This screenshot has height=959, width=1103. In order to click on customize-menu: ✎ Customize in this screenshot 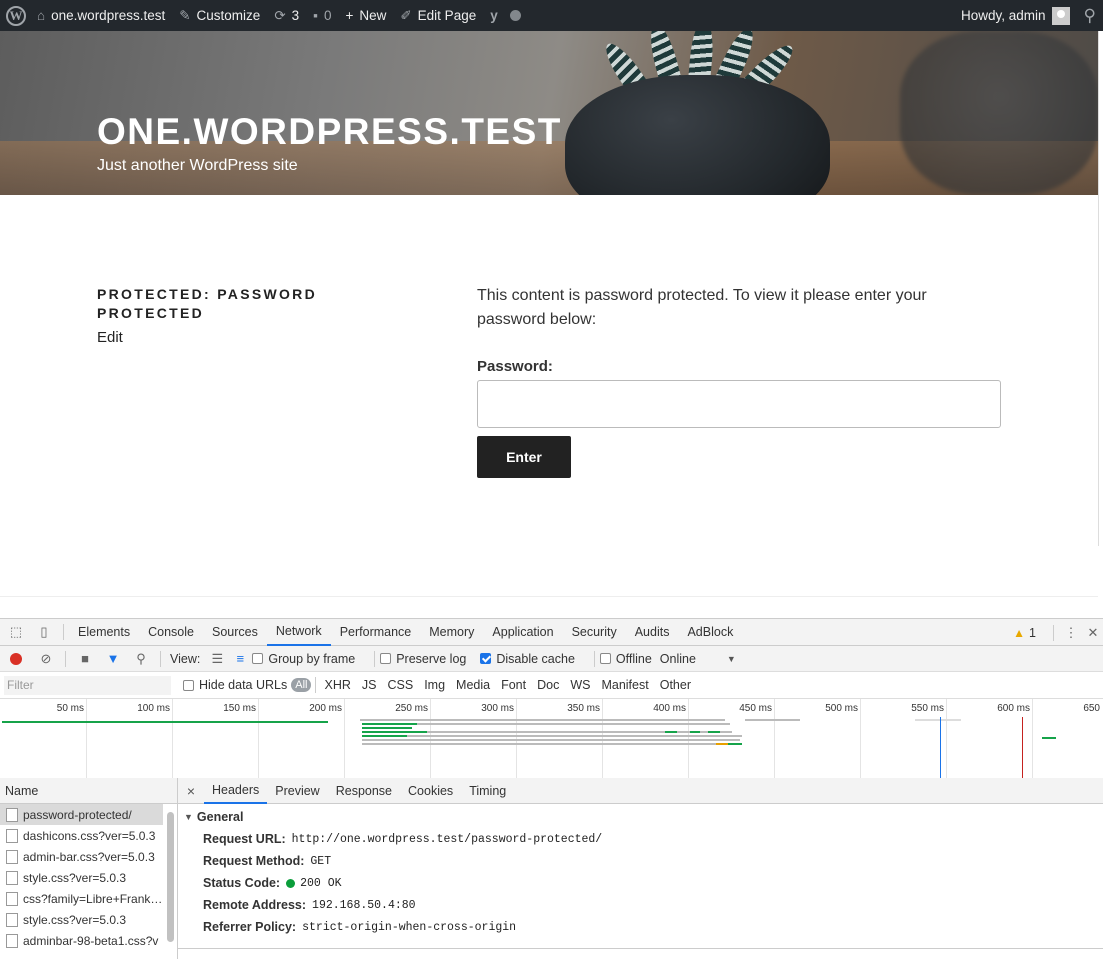, I will do `click(219, 15)`.